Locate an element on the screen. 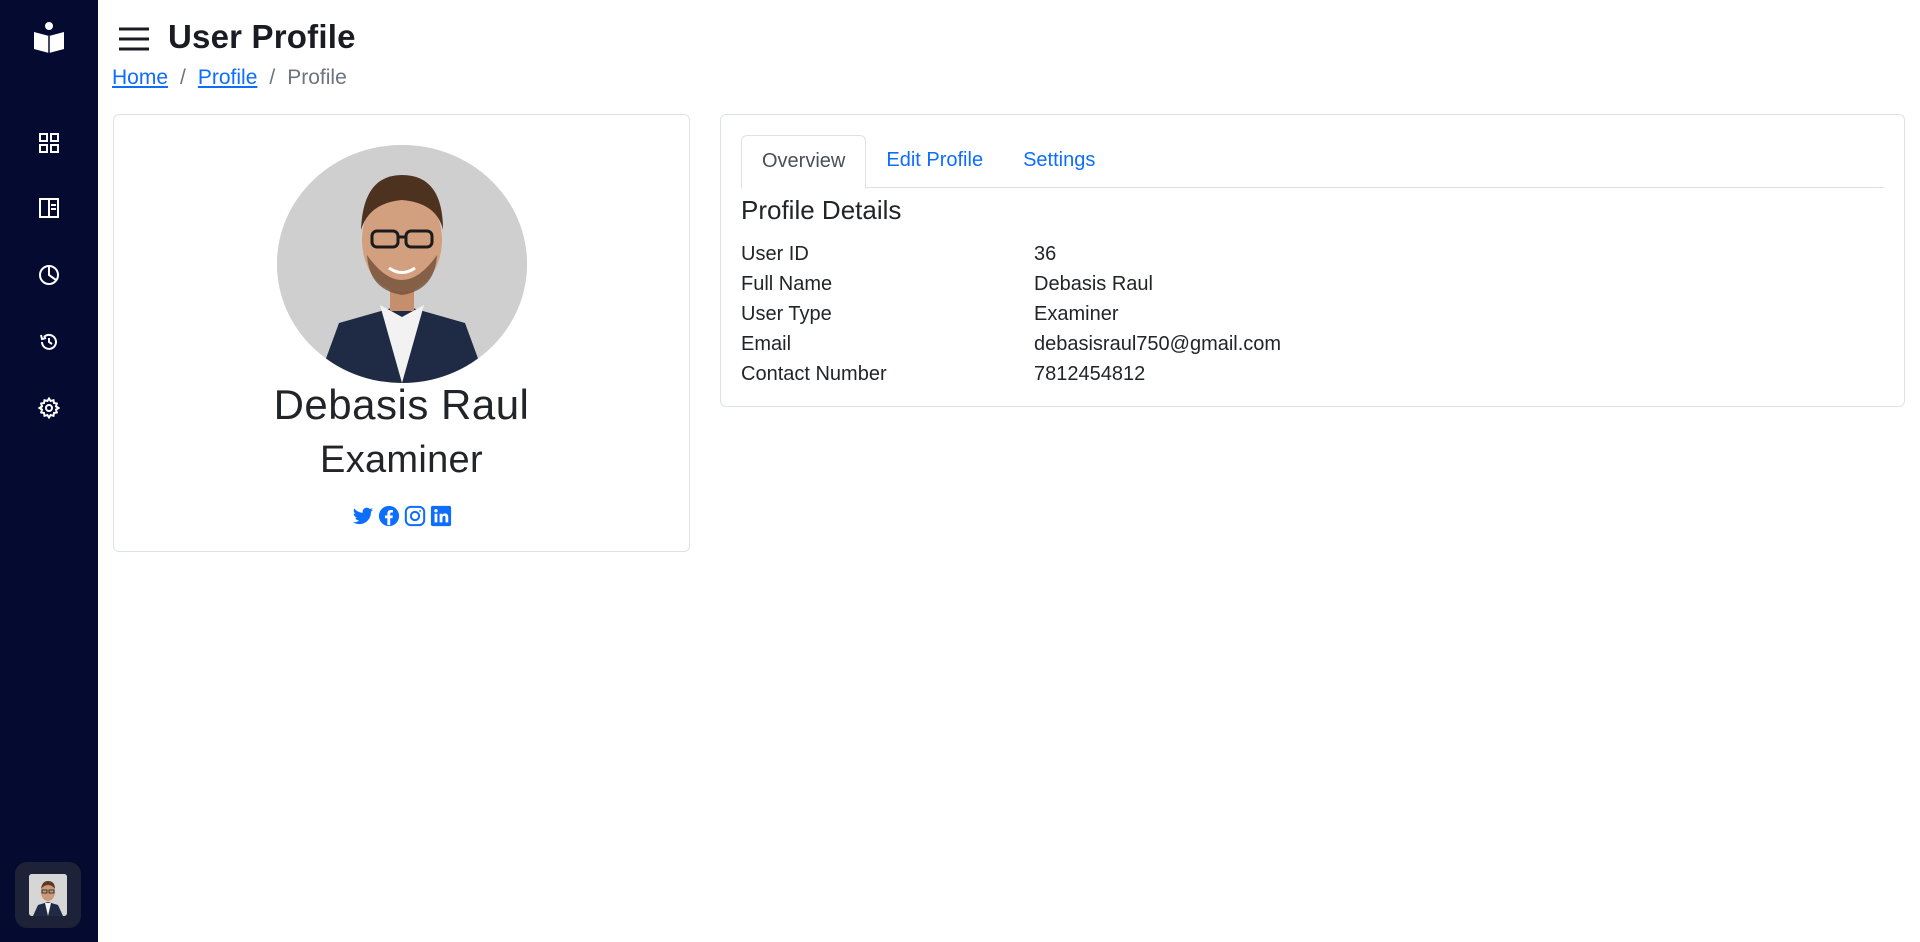 The width and height of the screenshot is (1920, 942). tab-edit-profile: Edit Profile is located at coordinates (934, 161).